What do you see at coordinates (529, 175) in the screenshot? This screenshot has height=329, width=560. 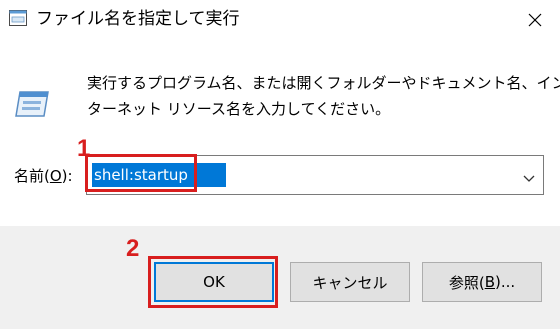 I see `chevron-down-icon` at bounding box center [529, 175].